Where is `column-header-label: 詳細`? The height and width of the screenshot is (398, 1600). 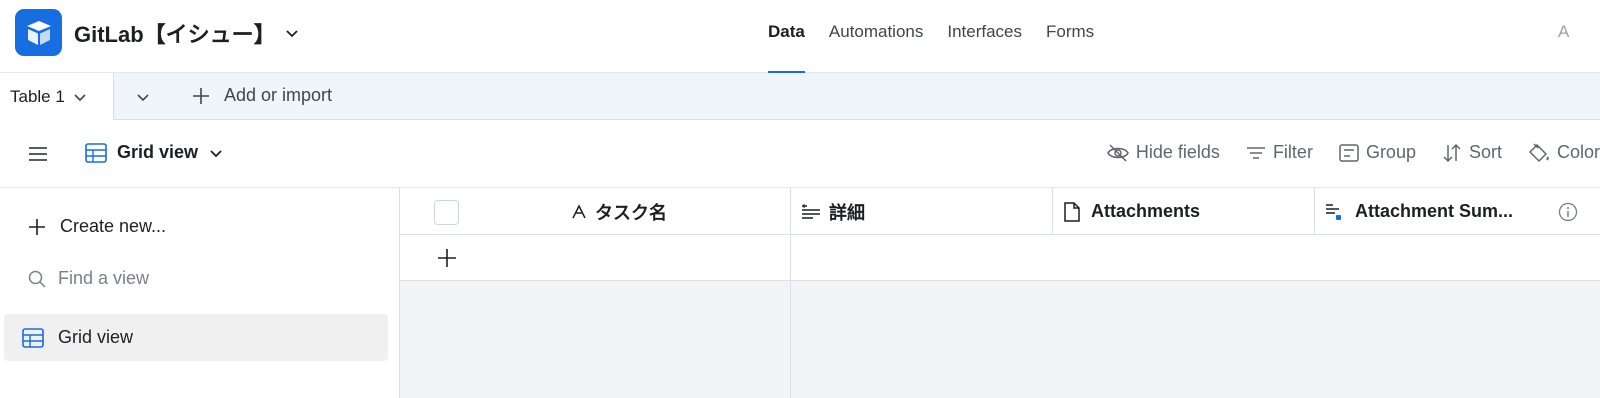 column-header-label: 詳細 is located at coordinates (847, 212).